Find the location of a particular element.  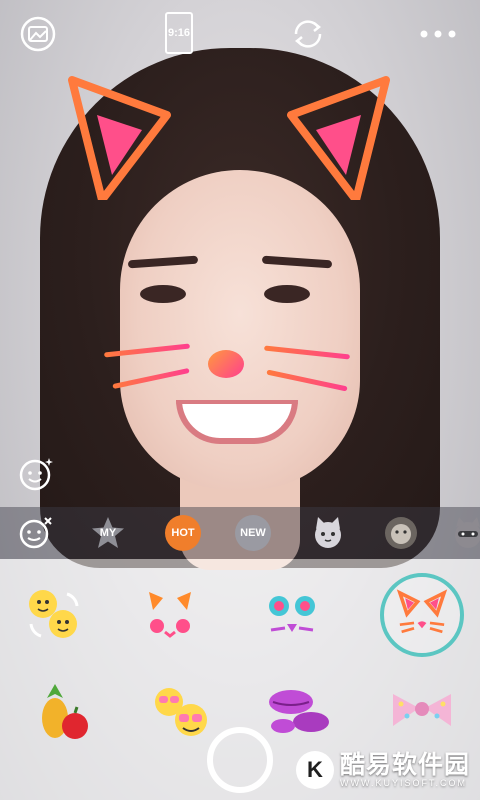

sticker-glitter-cat is located at coordinates (422, 615).